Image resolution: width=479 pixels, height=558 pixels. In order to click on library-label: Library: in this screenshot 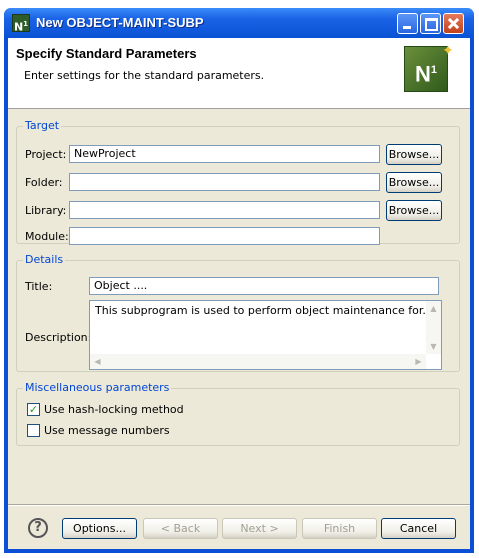, I will do `click(46, 210)`.